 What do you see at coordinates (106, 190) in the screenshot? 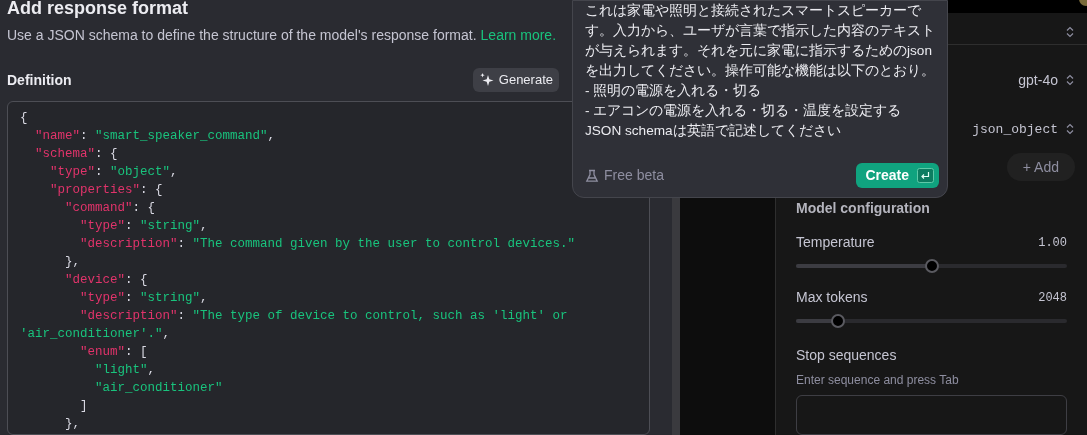
I see `code-line: "properties": {` at bounding box center [106, 190].